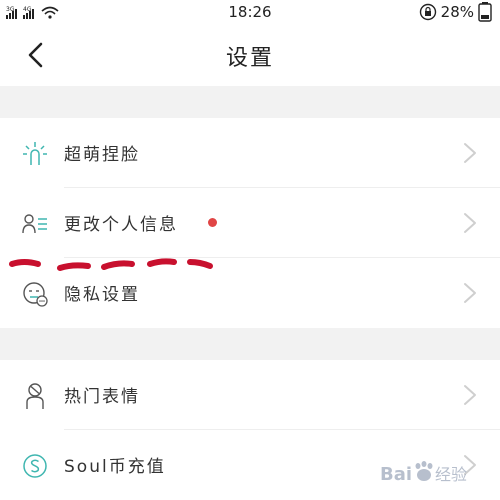 The image size is (500, 500). What do you see at coordinates (102, 295) in the screenshot?
I see `settings-item-label: 隐私设置` at bounding box center [102, 295].